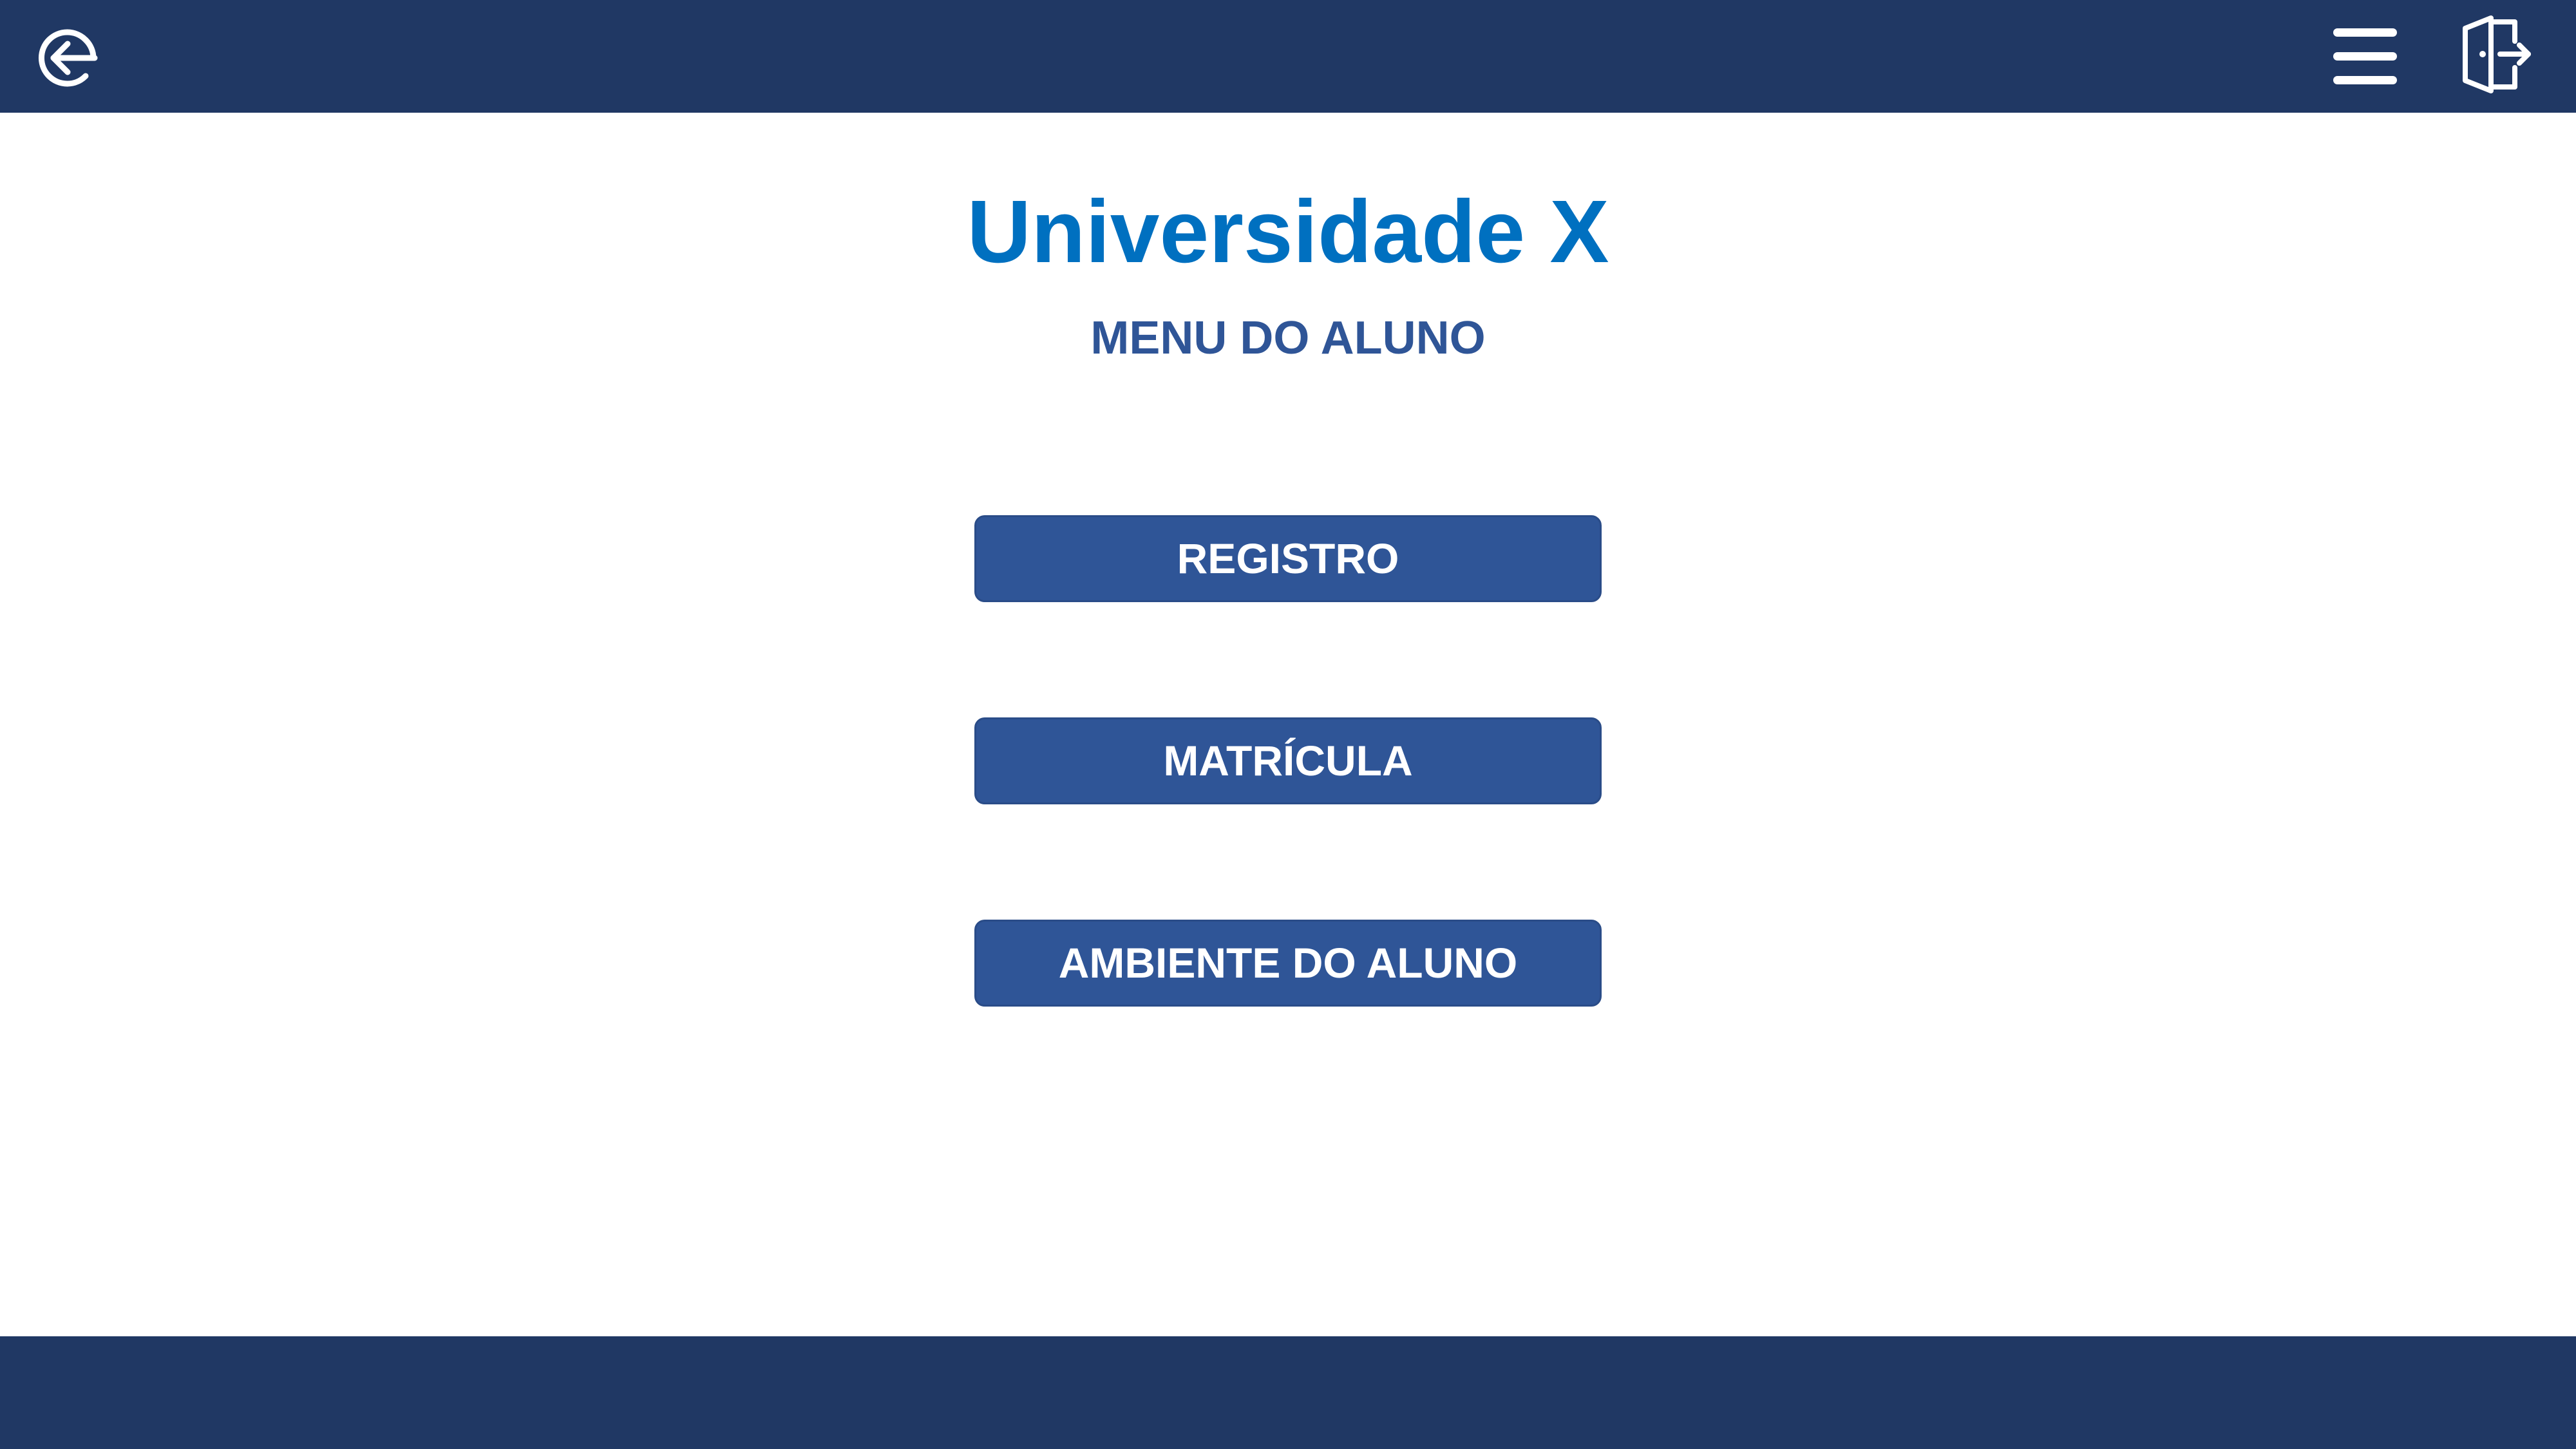 The width and height of the screenshot is (2576, 1449). Describe the element at coordinates (2365, 56) in the screenshot. I see `hamburger-menu-icon` at that location.